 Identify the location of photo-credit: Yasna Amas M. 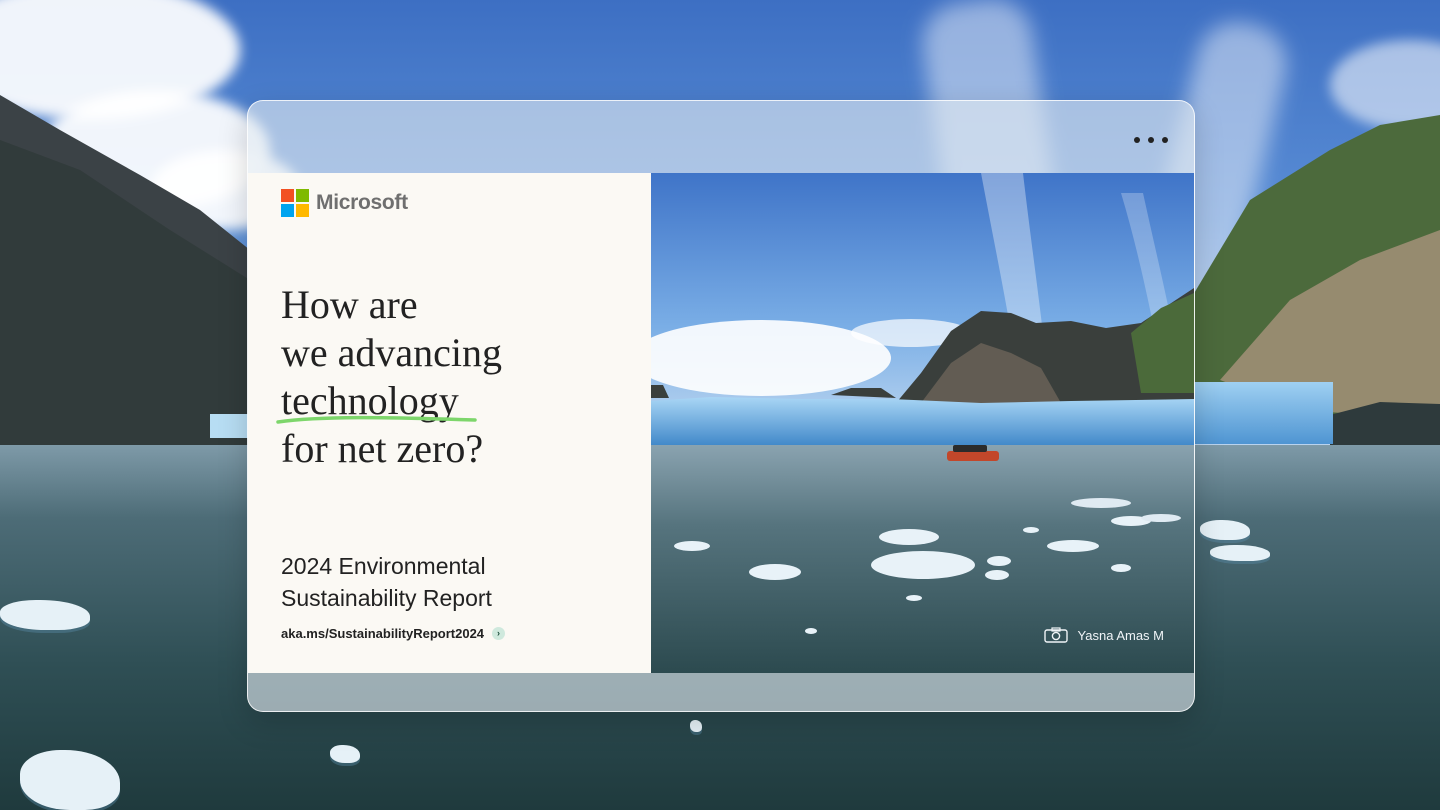
(1103, 635).